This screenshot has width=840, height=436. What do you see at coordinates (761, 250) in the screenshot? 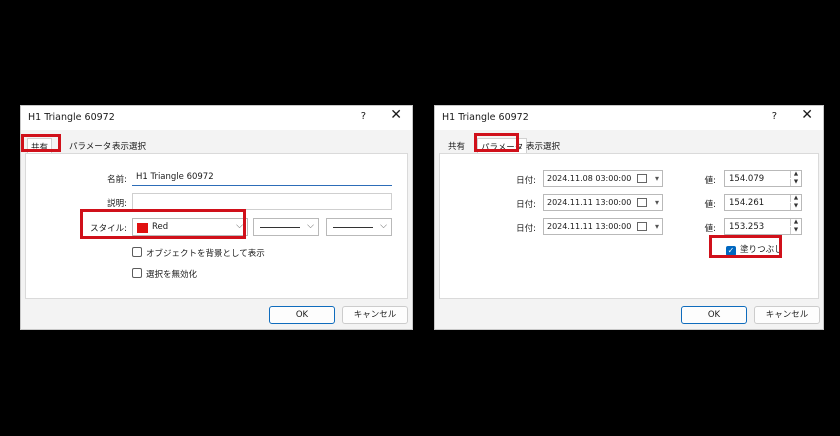
I see `checkbox-fill-label: 塗りつぶし` at bounding box center [761, 250].